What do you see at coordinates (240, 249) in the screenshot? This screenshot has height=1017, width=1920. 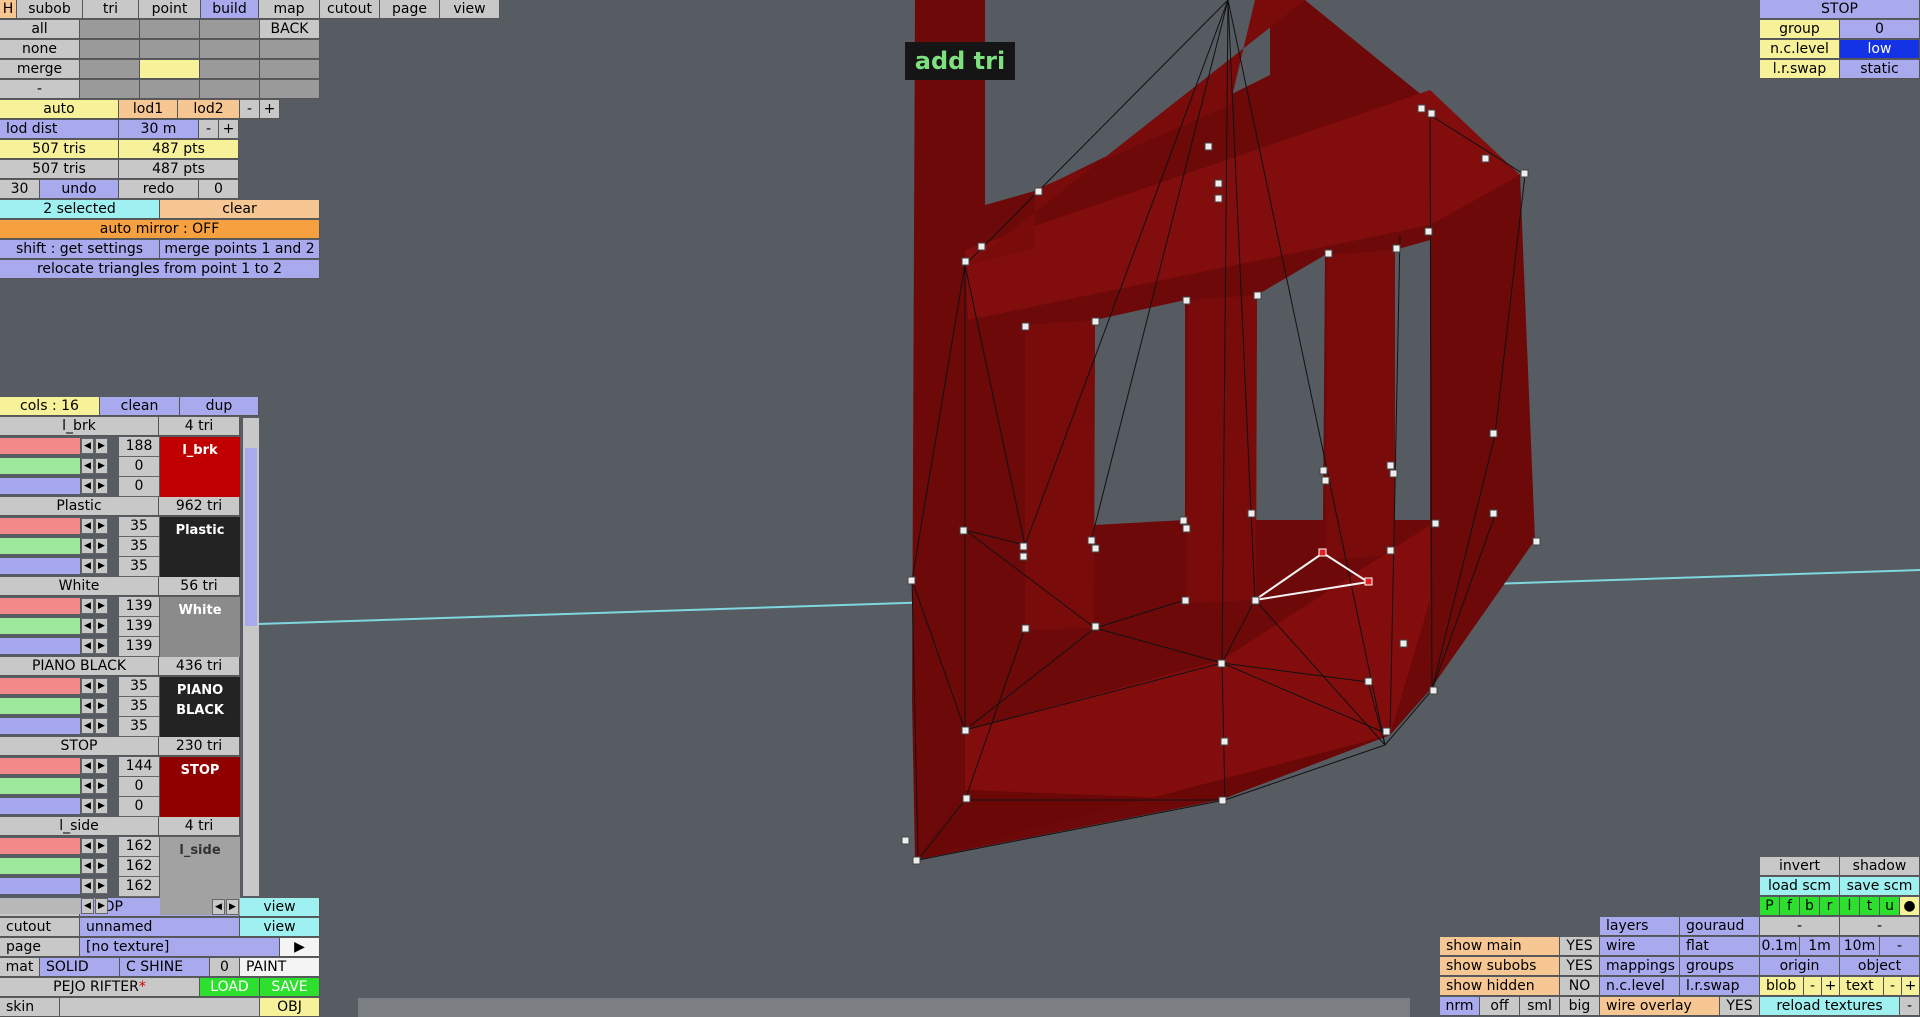 I see `merge-points-button: merge points 1 and 2` at bounding box center [240, 249].